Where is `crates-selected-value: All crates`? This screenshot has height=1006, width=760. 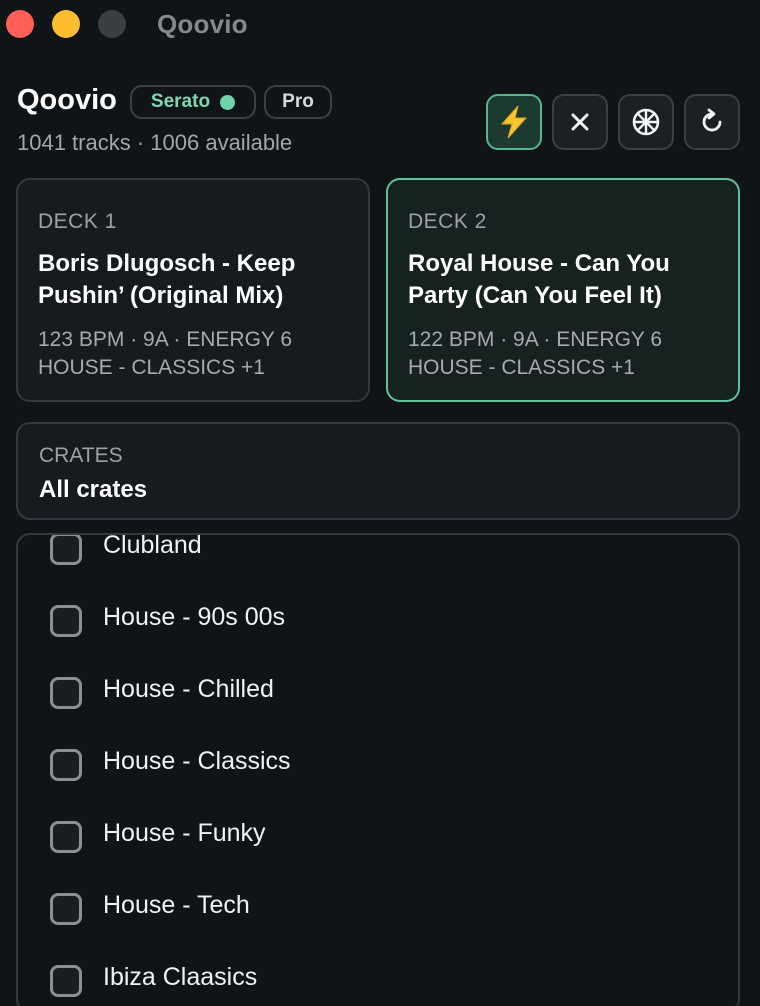
crates-selected-value: All crates is located at coordinates (93, 489).